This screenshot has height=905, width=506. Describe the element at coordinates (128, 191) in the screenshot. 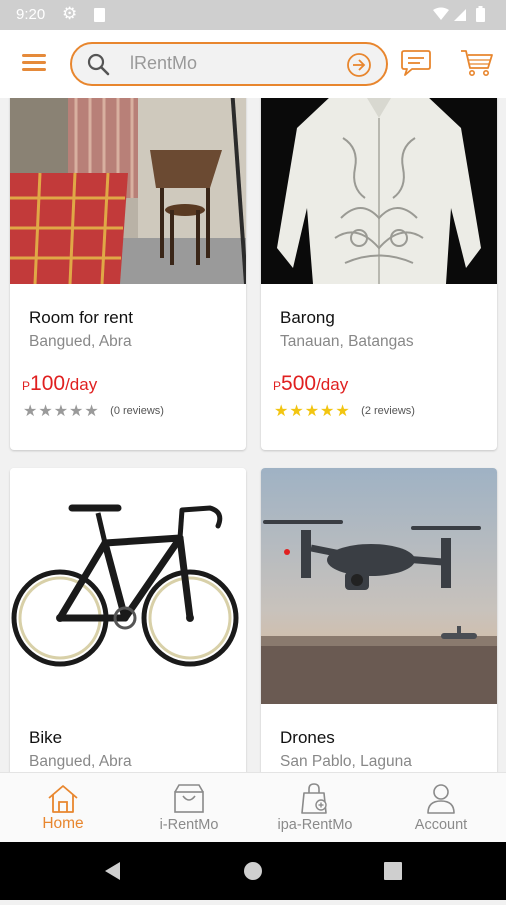

I see `listing-image-room` at that location.